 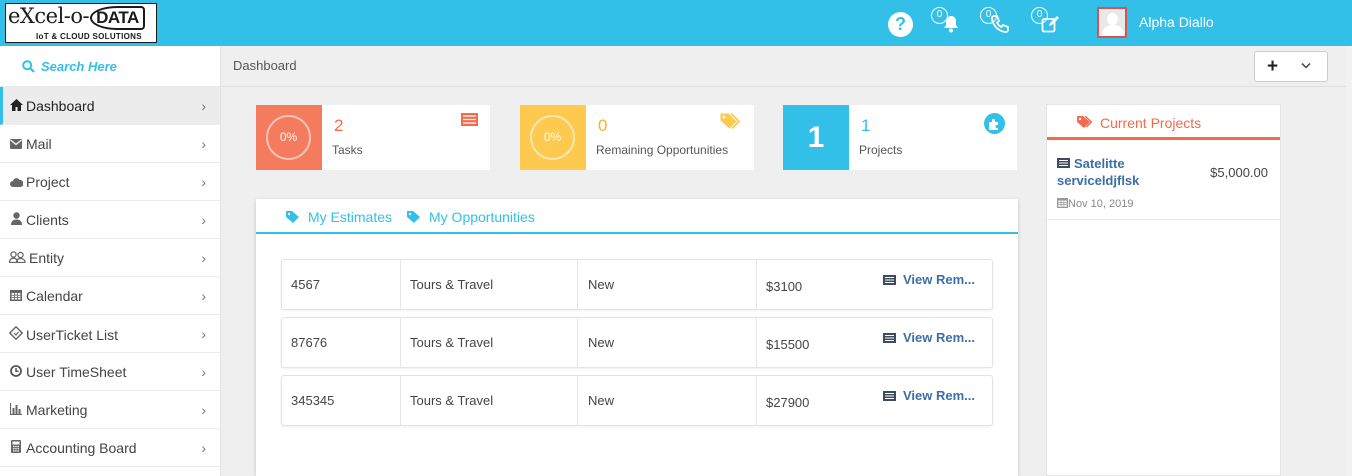 What do you see at coordinates (1306, 65) in the screenshot?
I see `chevron-down-icon` at bounding box center [1306, 65].